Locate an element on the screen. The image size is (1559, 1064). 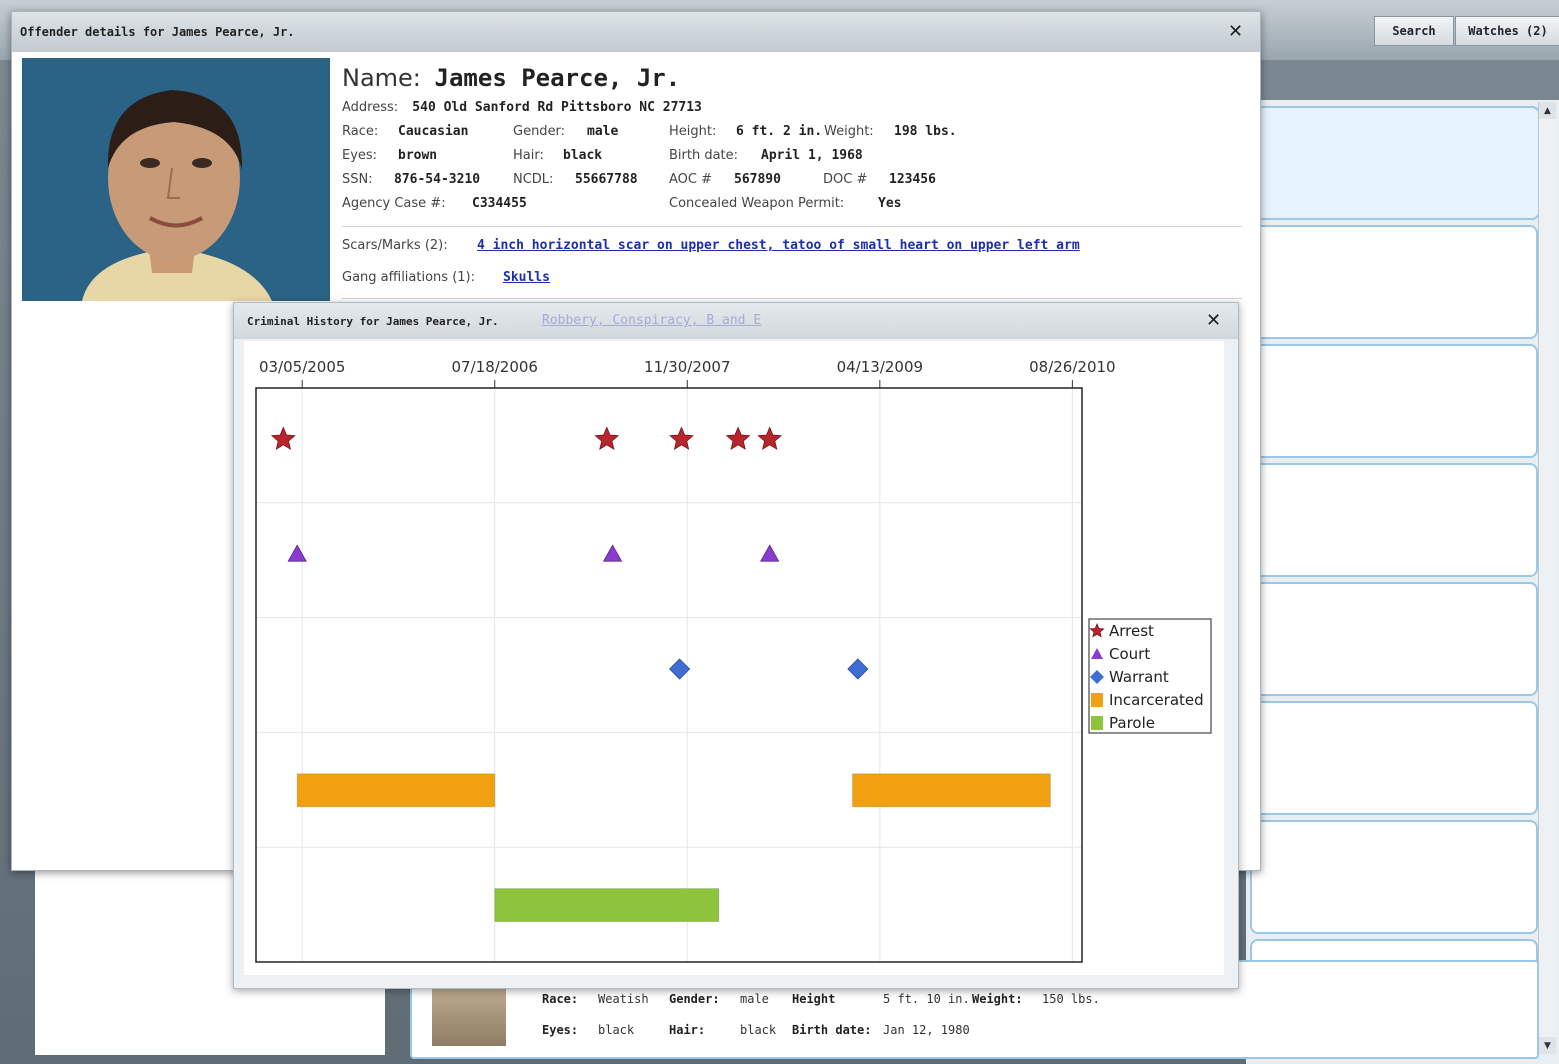
result-card-selected is located at coordinates (1395, 163).